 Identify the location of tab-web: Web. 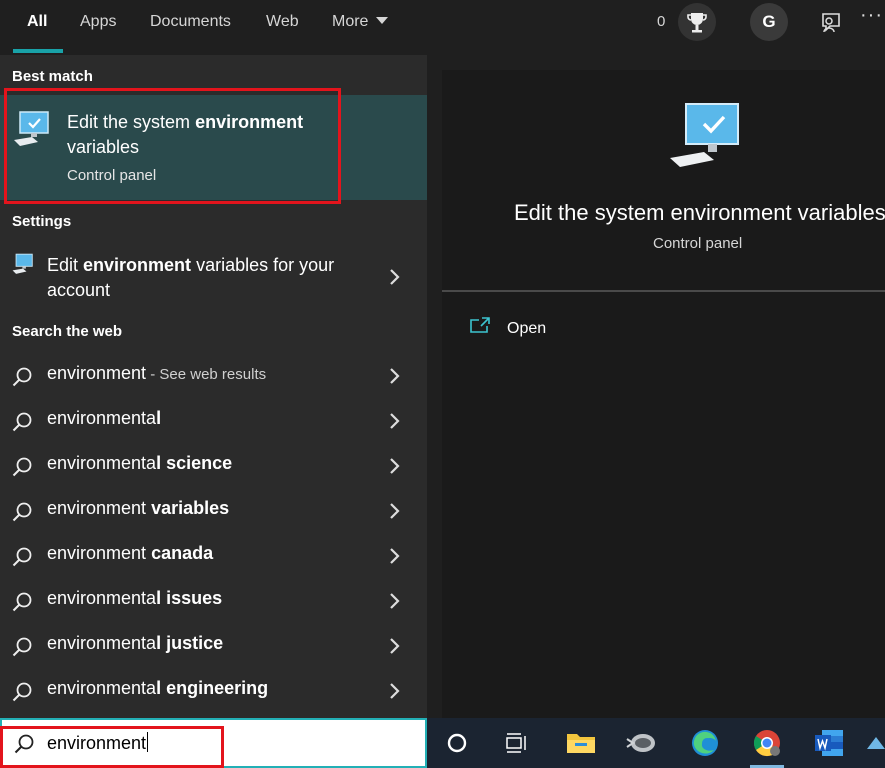
(282, 27).